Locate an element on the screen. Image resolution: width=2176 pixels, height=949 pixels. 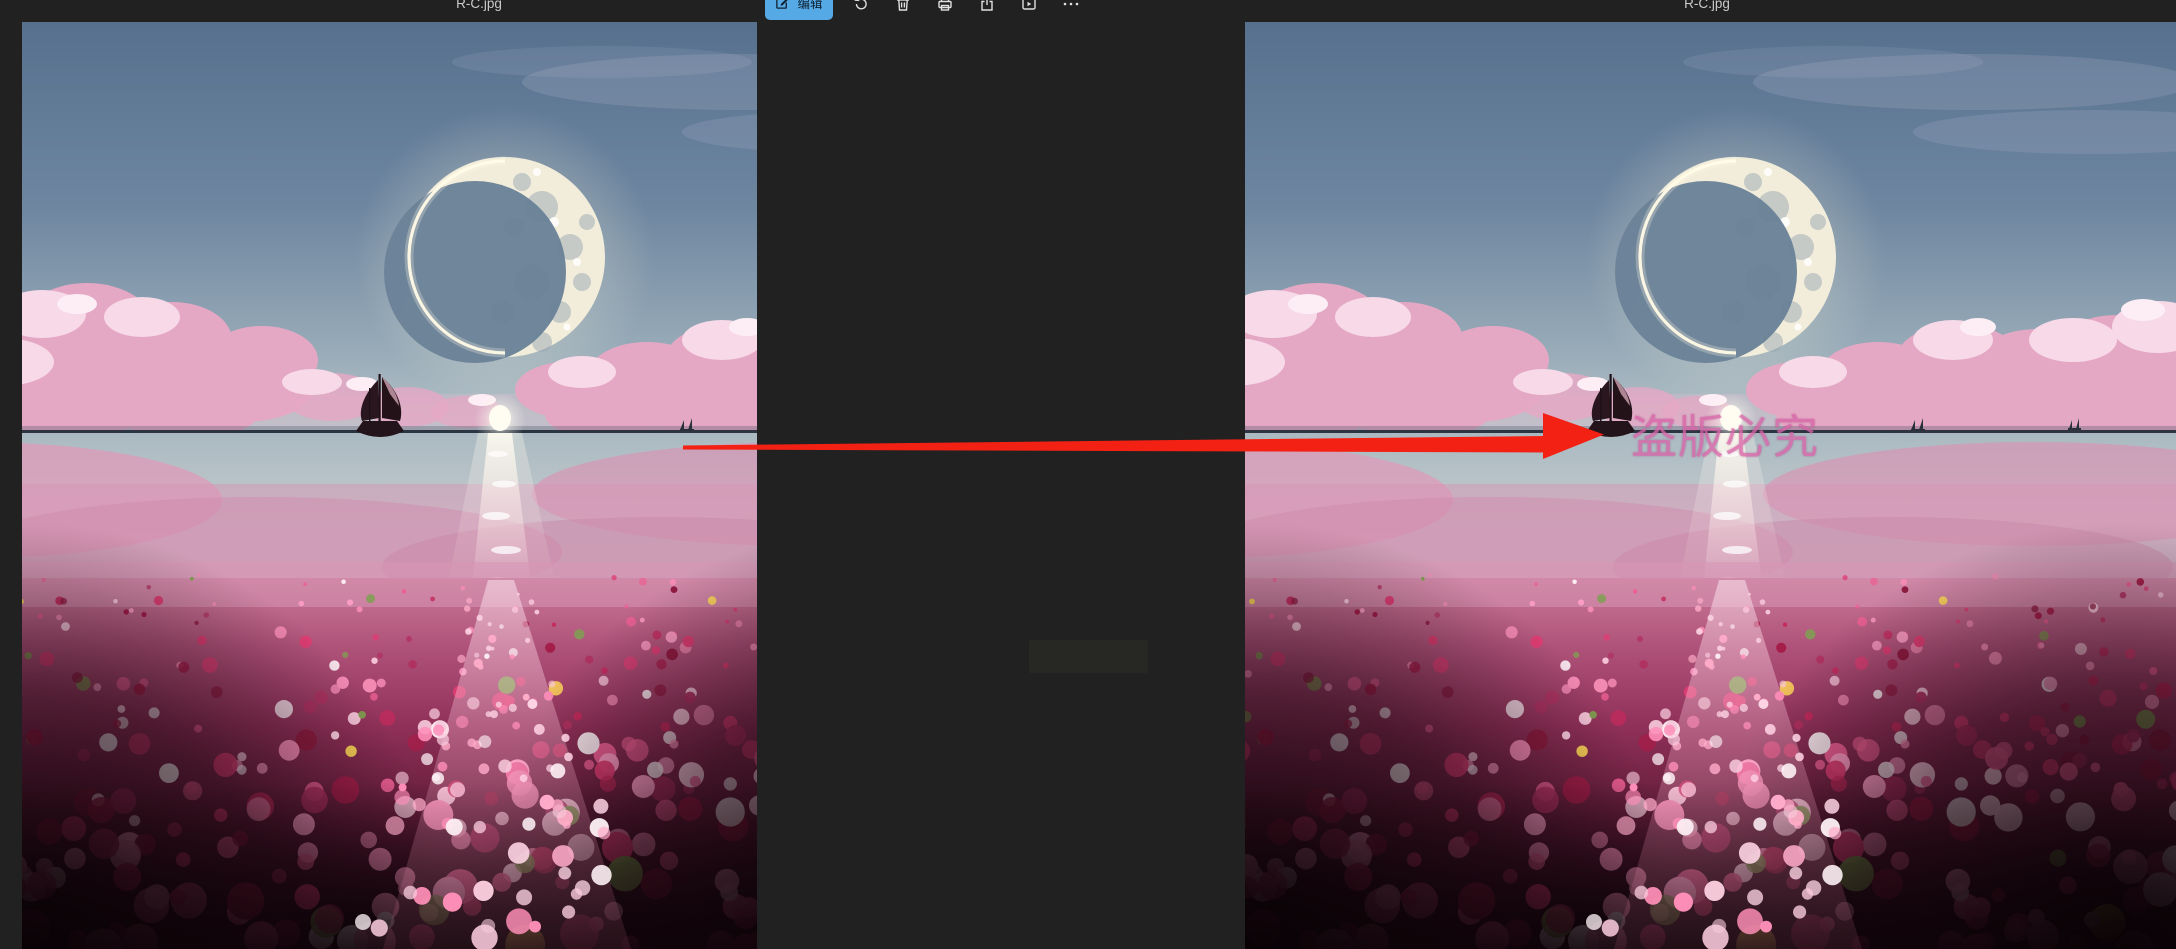
print-icon is located at coordinates (945, 5).